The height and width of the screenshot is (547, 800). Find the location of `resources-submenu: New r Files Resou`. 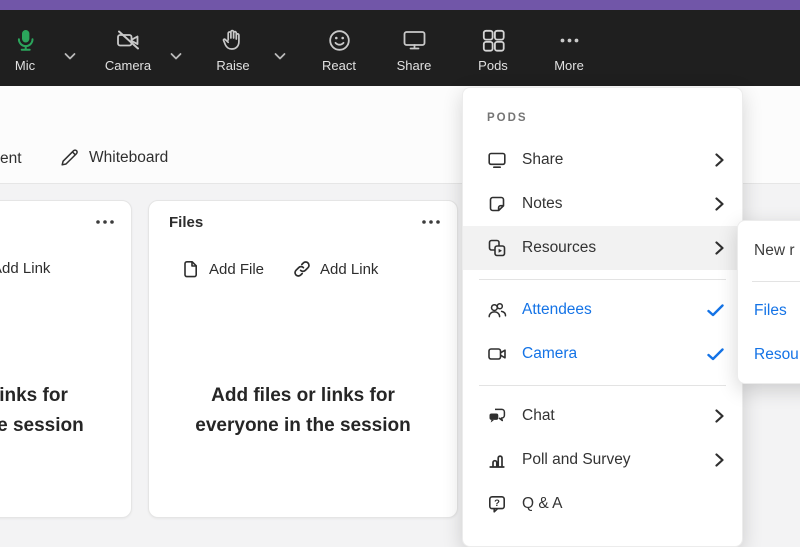

resources-submenu: New r Files Resou is located at coordinates (768, 302).